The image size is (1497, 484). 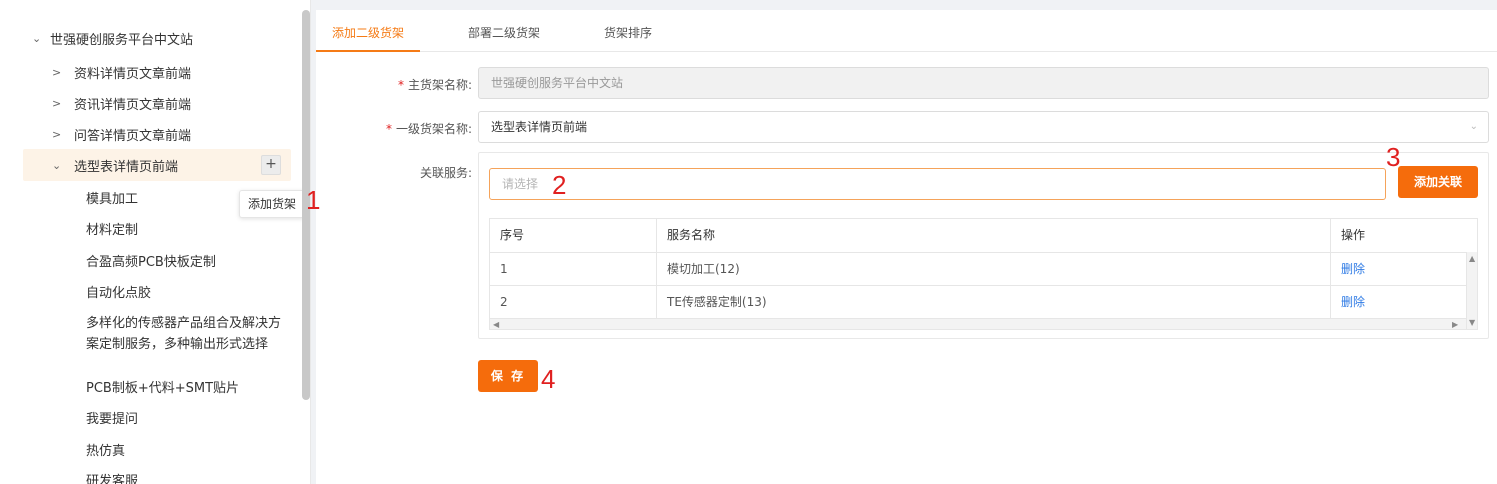 What do you see at coordinates (272, 204) in the screenshot?
I see `add-shelf-tooltip: 添加货架` at bounding box center [272, 204].